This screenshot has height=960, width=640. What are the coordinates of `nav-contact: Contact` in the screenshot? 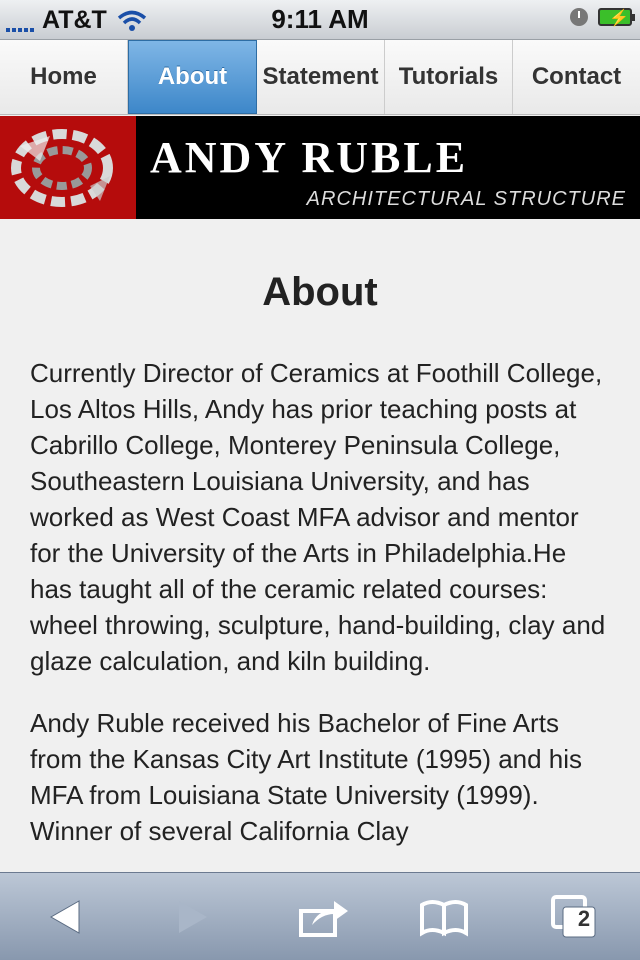 It's located at (576, 77).